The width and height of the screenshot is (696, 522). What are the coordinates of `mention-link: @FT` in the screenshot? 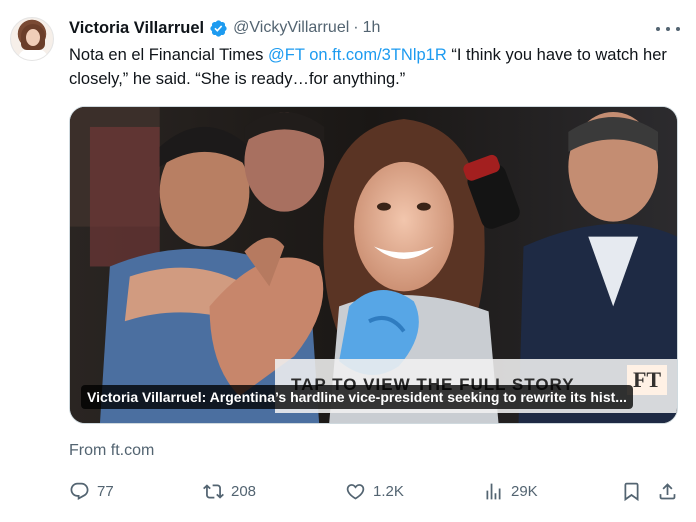 It's located at (286, 55).